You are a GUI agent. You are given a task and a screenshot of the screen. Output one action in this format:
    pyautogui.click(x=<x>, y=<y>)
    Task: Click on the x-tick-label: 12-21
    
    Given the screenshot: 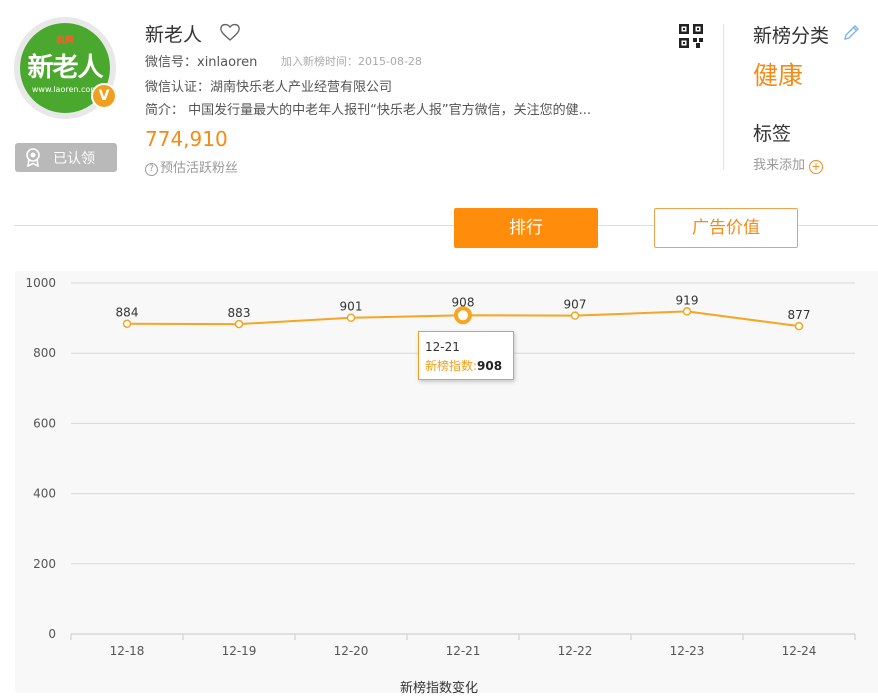 What is the action you would take?
    pyautogui.click(x=463, y=651)
    